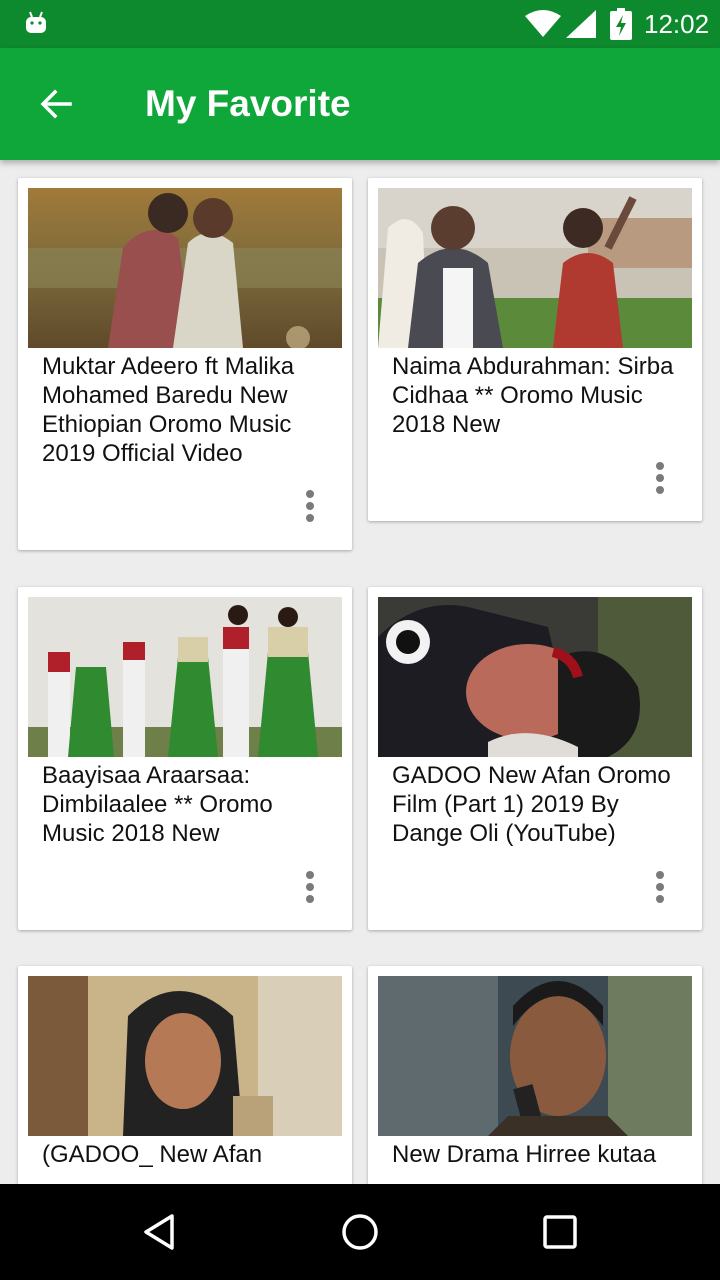 This screenshot has width=720, height=1280. I want to click on video-card: (GADOO_ New Afan, so click(185, 1075).